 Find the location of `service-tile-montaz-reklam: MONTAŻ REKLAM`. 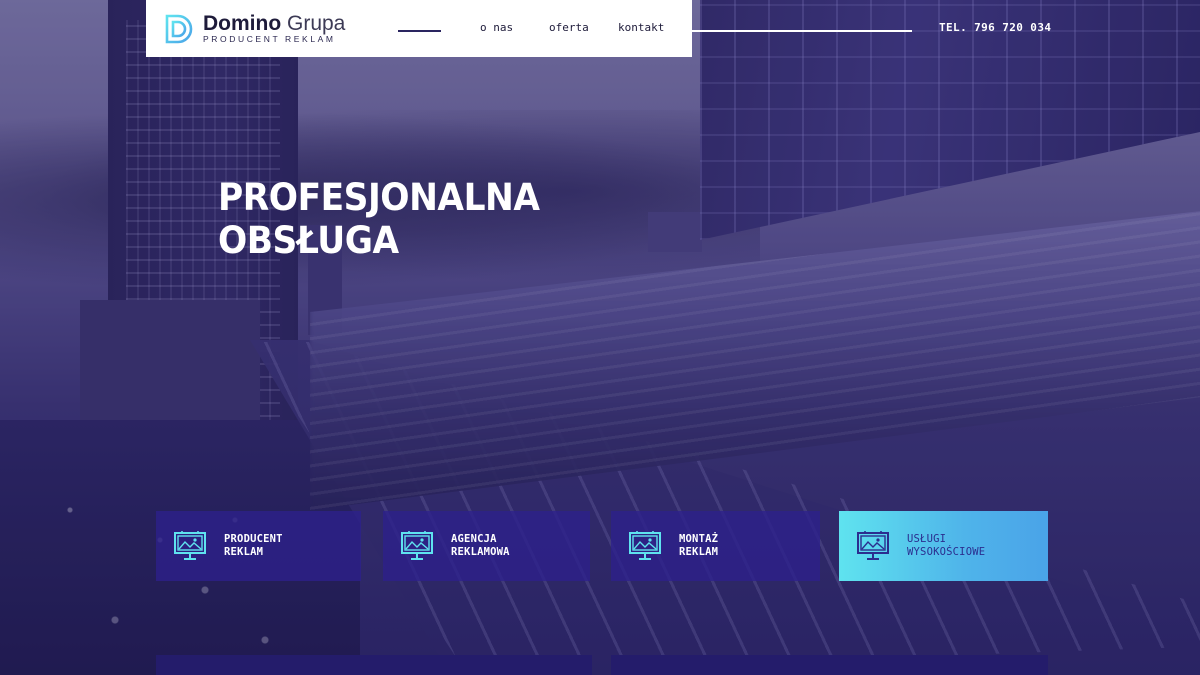

service-tile-montaz-reklam: MONTAŻ REKLAM is located at coordinates (715, 546).